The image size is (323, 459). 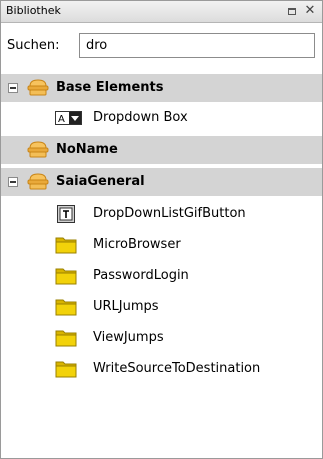 What do you see at coordinates (161, 12) in the screenshot?
I see `panel-titlebar: Bibliothek ✕` at bounding box center [161, 12].